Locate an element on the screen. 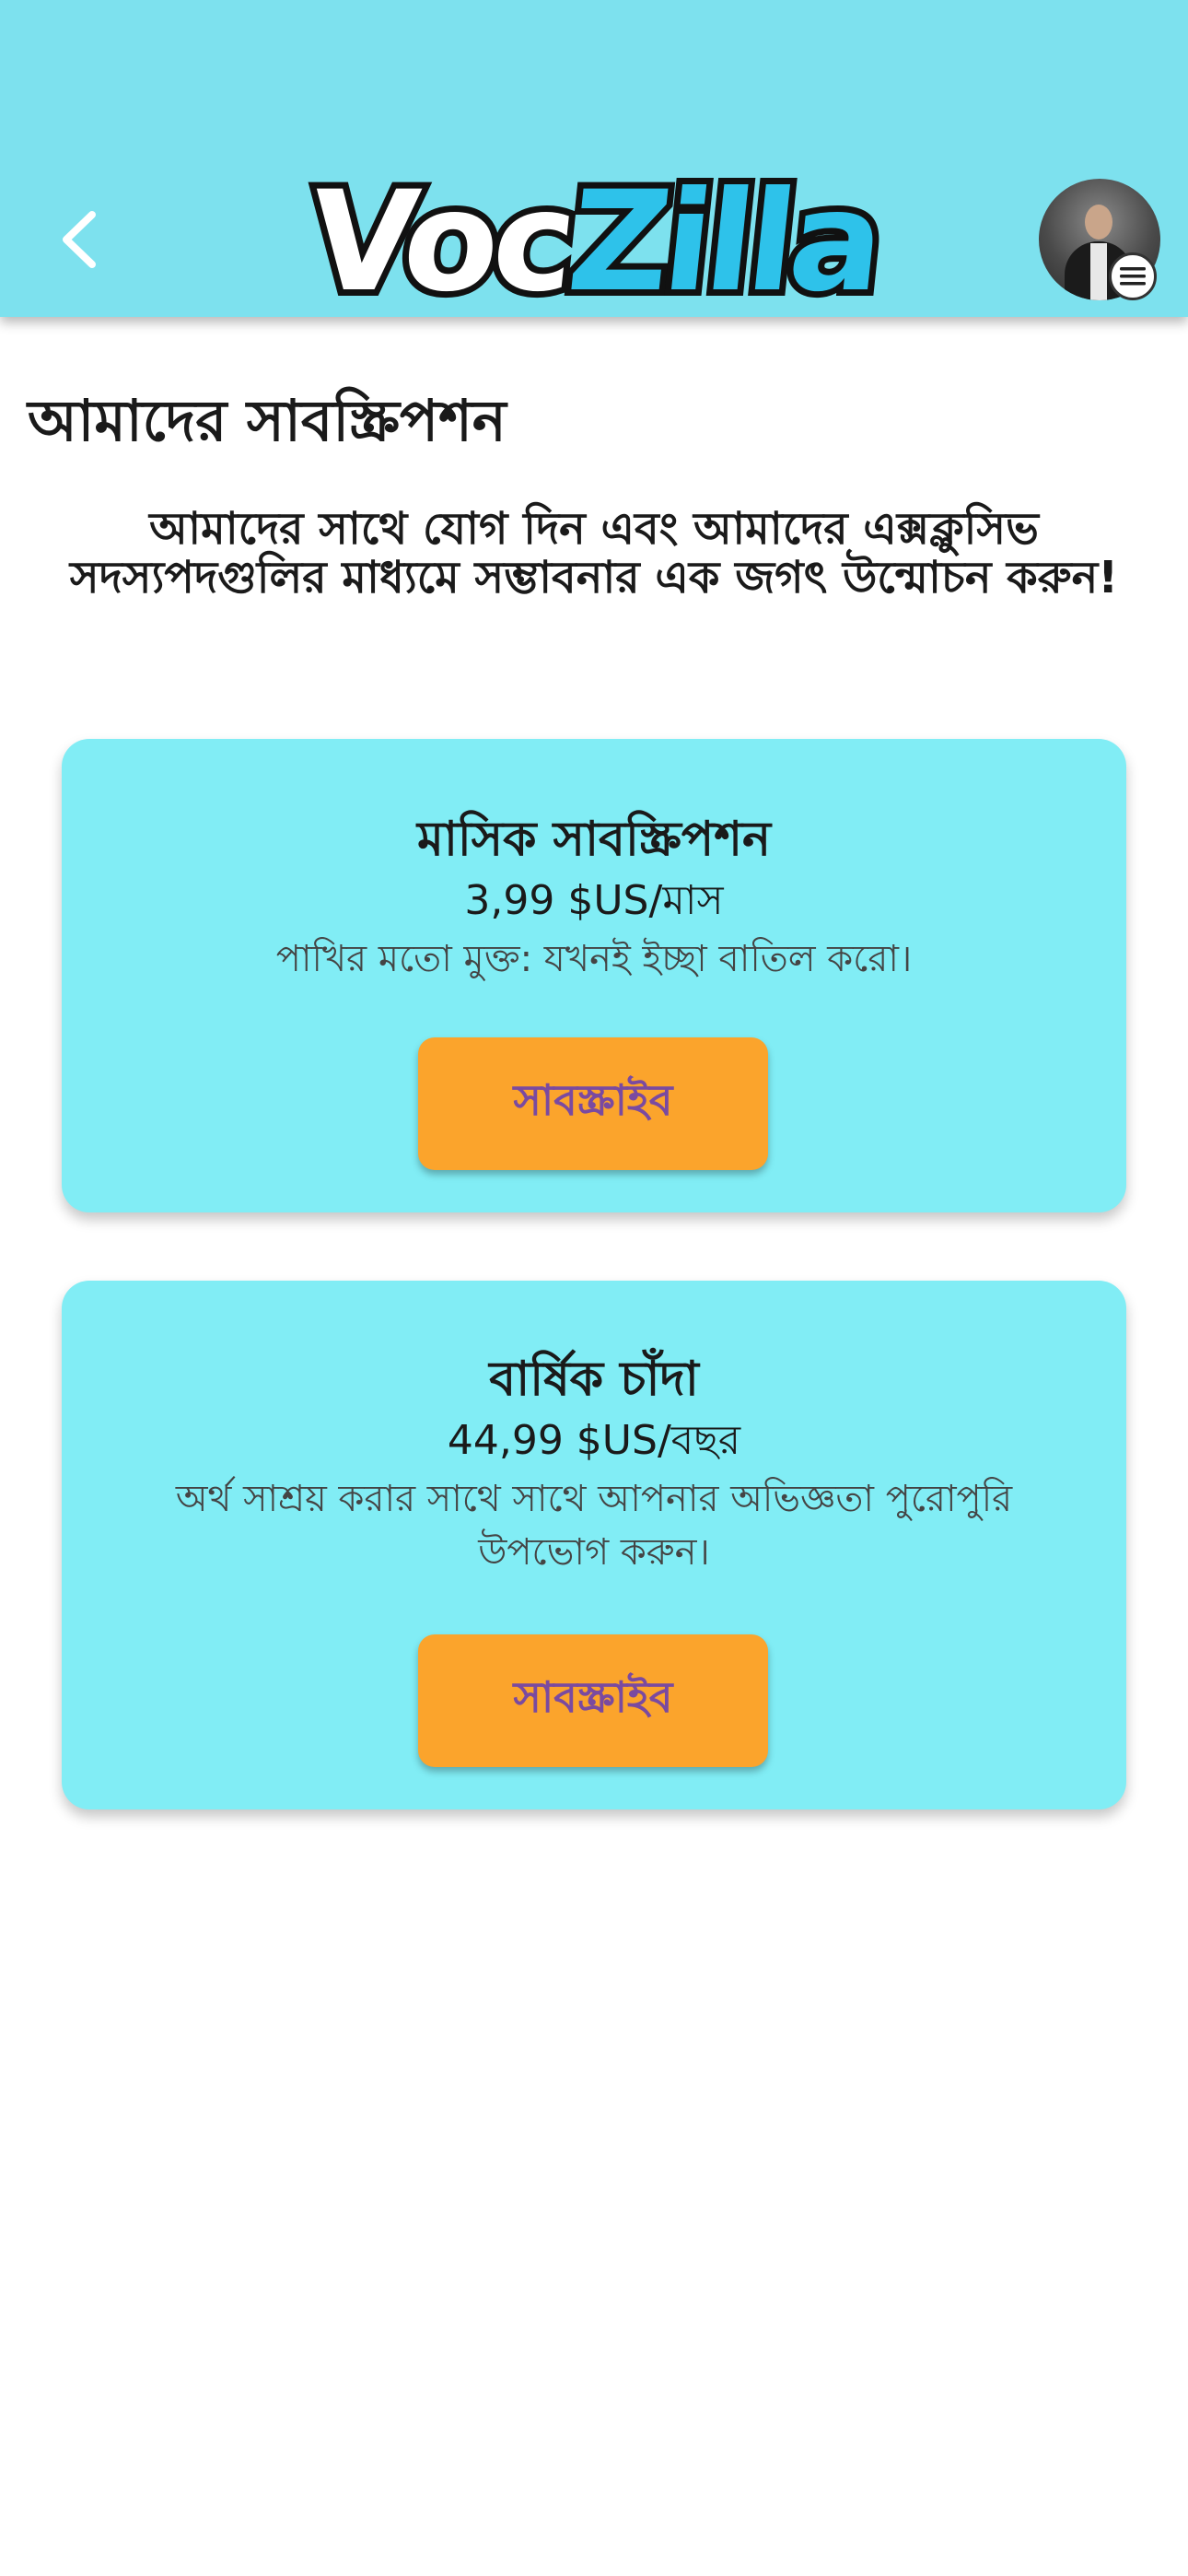 This screenshot has height=2576, width=1188. subscribe-yearly-button: সাবস্ক্রাইব is located at coordinates (593, 1700).